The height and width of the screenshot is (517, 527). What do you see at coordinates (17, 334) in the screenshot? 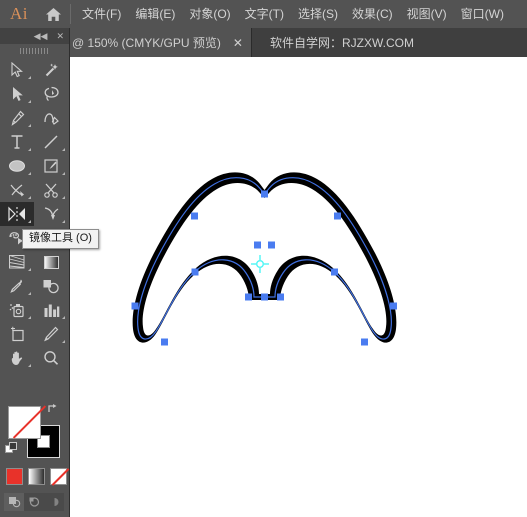
I see `artboard-tool` at bounding box center [17, 334].